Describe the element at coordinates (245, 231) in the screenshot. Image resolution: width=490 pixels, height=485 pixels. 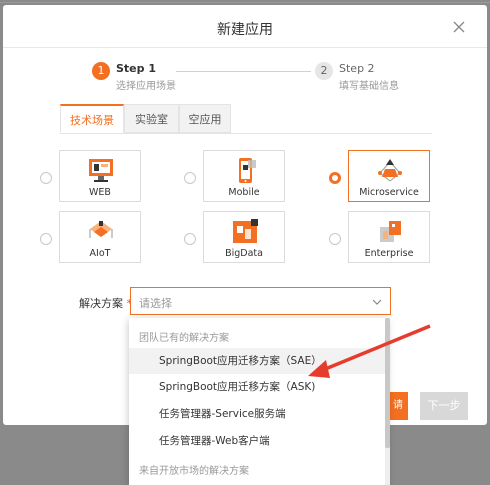
I see `bigdata-icon` at that location.